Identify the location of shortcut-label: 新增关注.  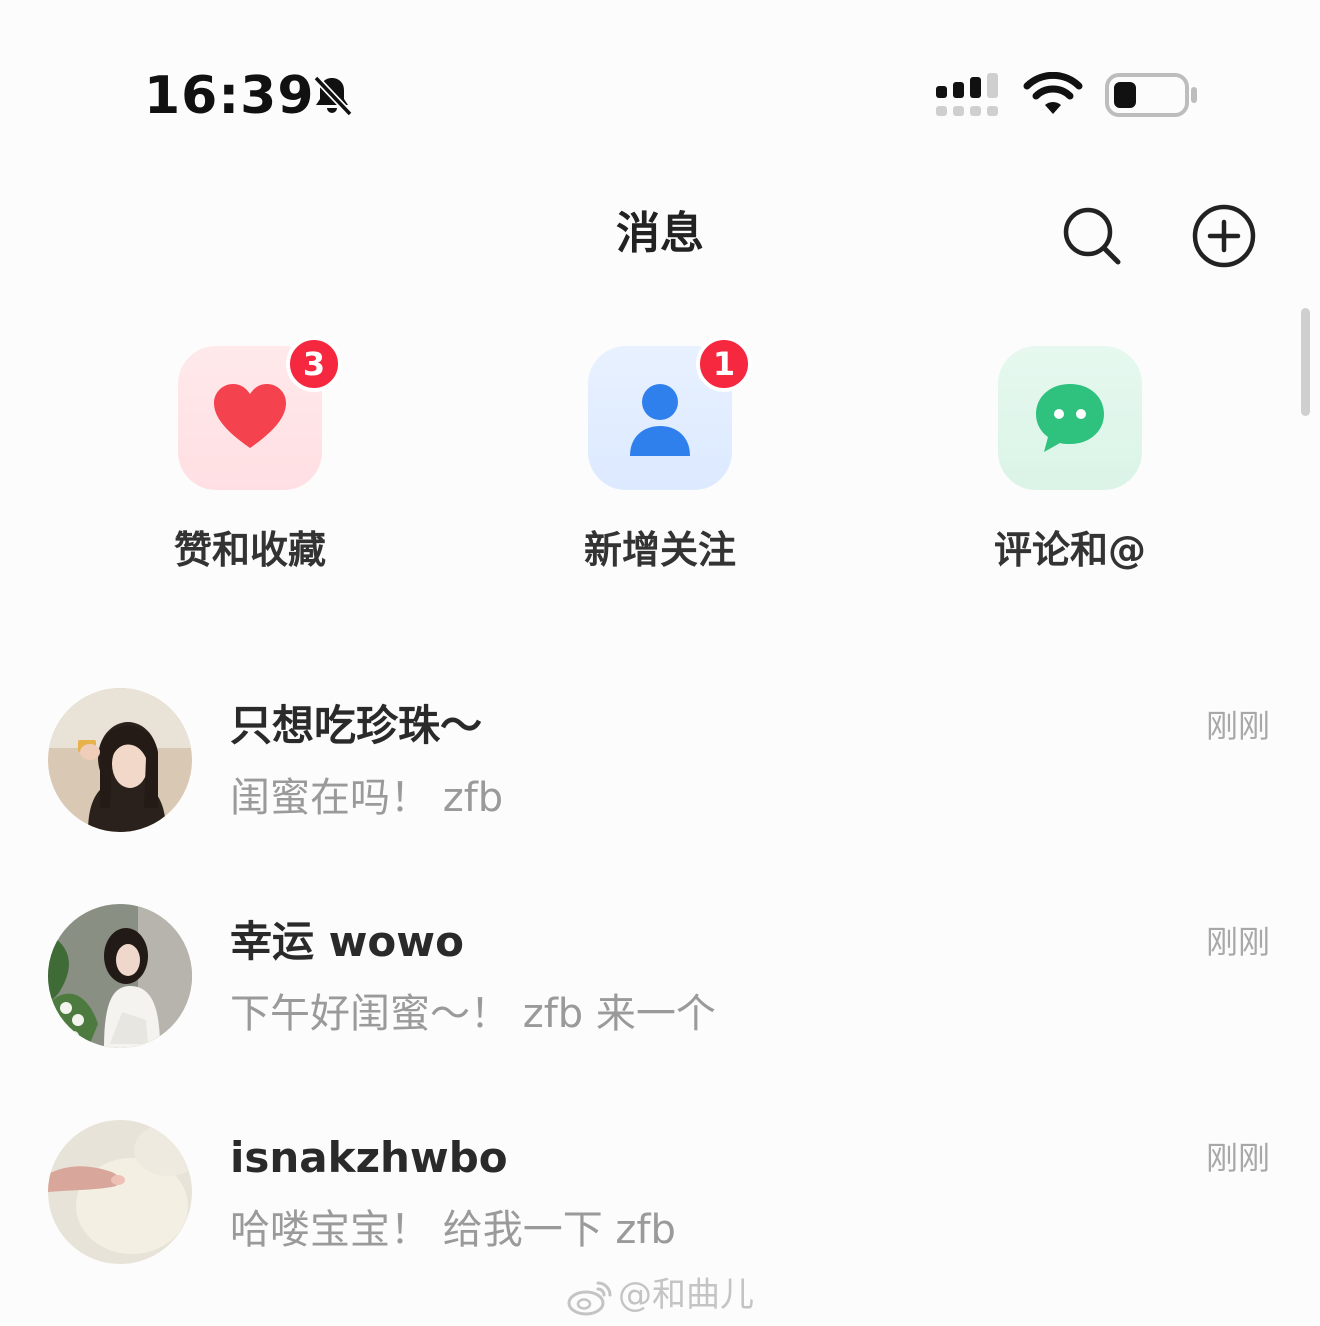
(659, 550).